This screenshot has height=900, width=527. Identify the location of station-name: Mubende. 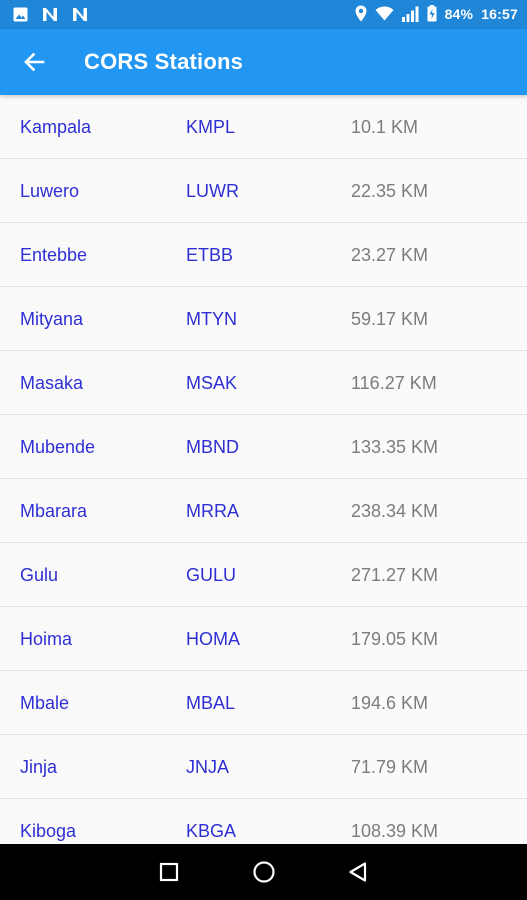
(58, 447).